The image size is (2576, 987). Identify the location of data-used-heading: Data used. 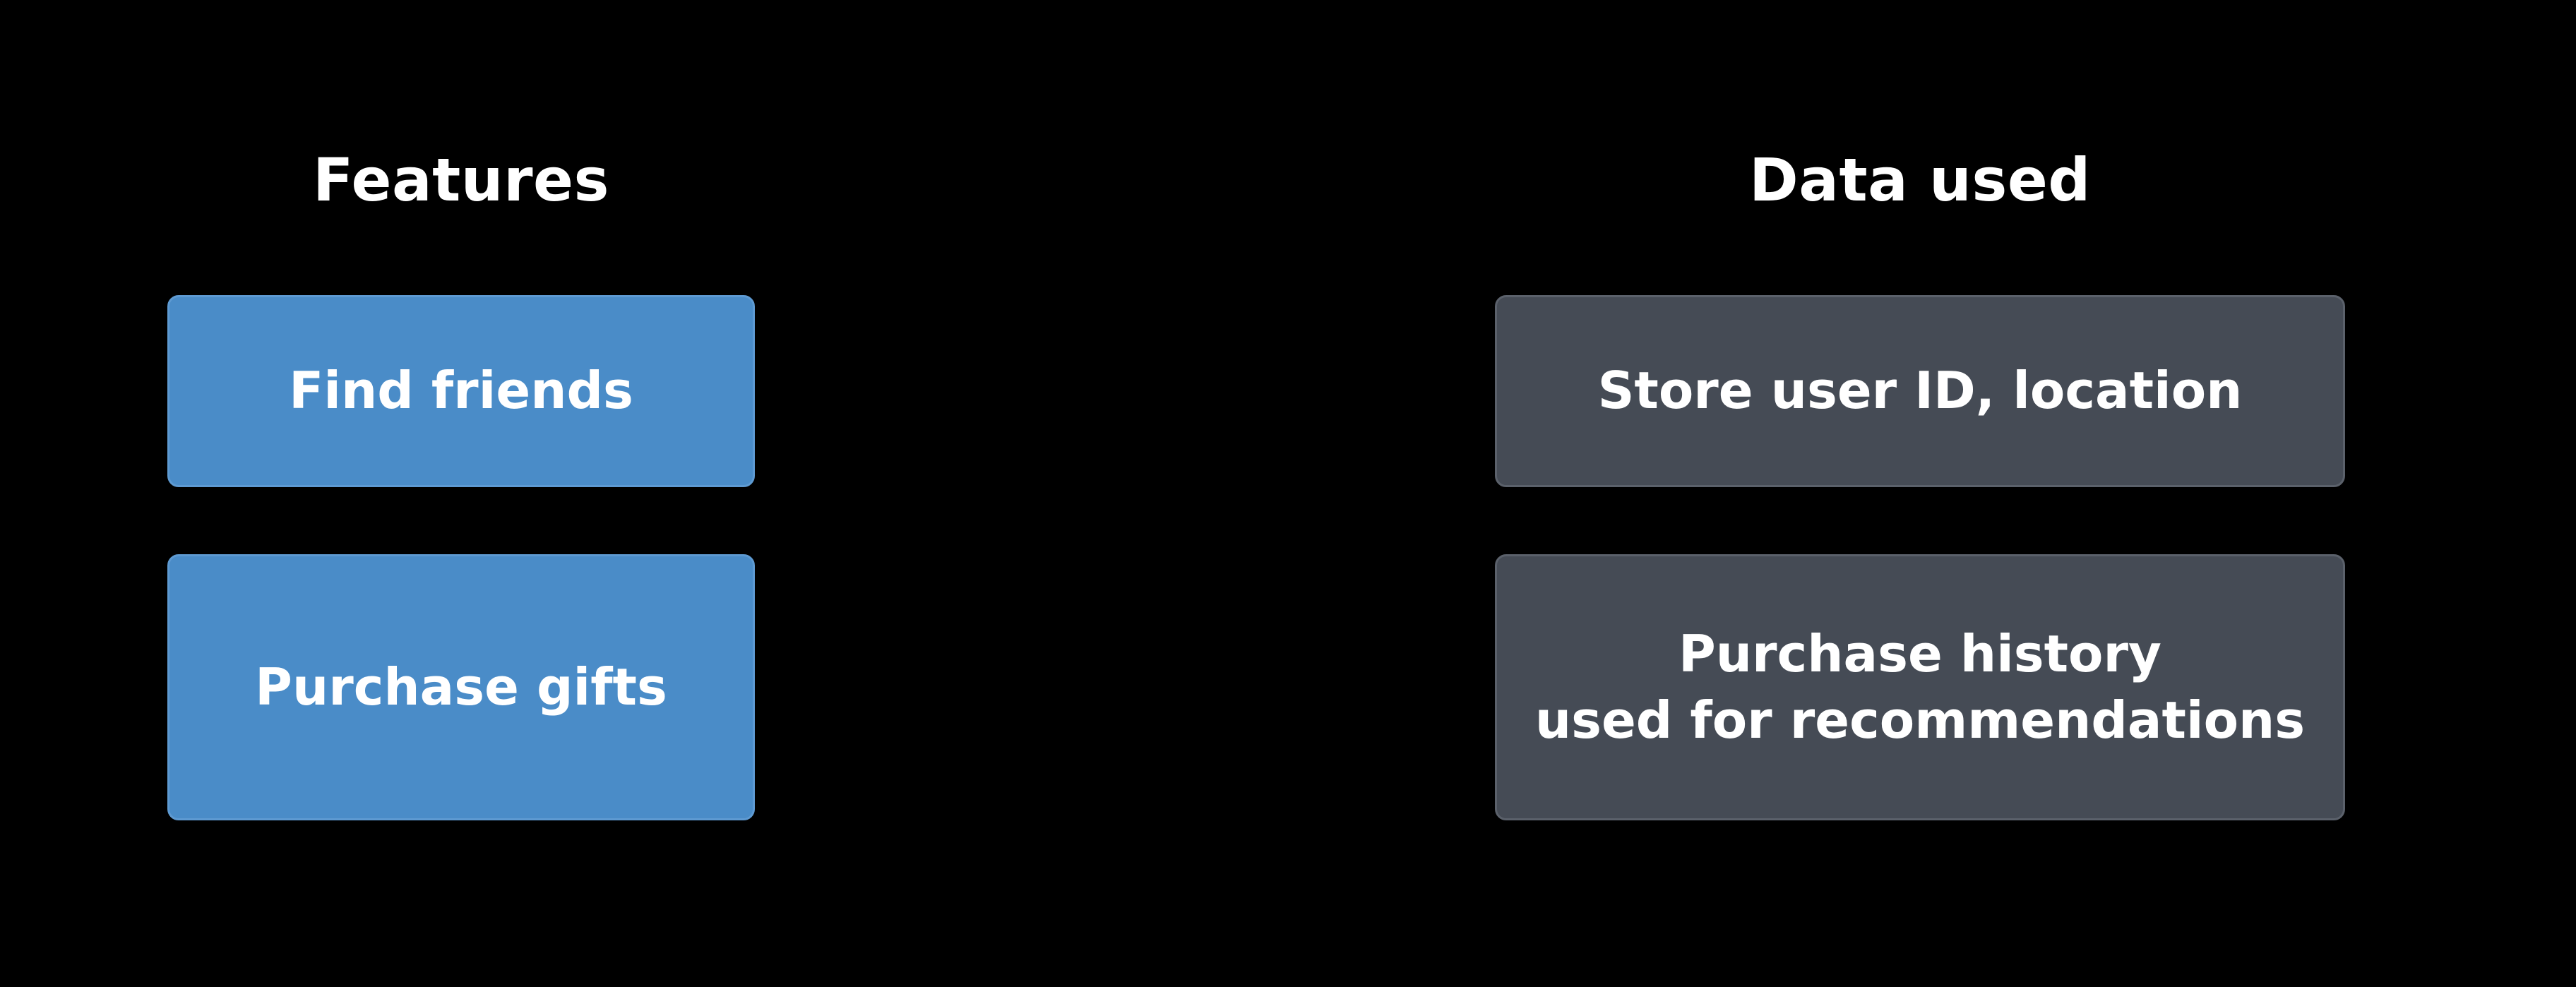
(1920, 180).